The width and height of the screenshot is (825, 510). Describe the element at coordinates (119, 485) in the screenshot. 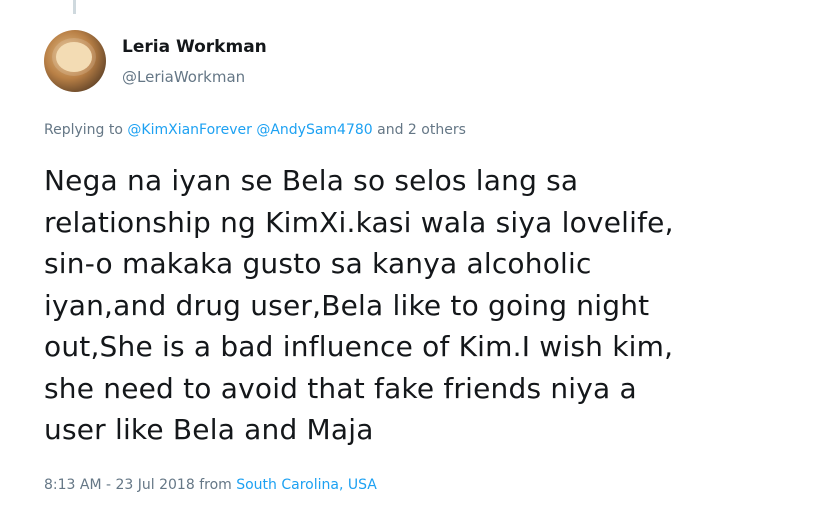

I see `tweet-timestamp: 8:13 AM - 23 Jul 2018` at that location.